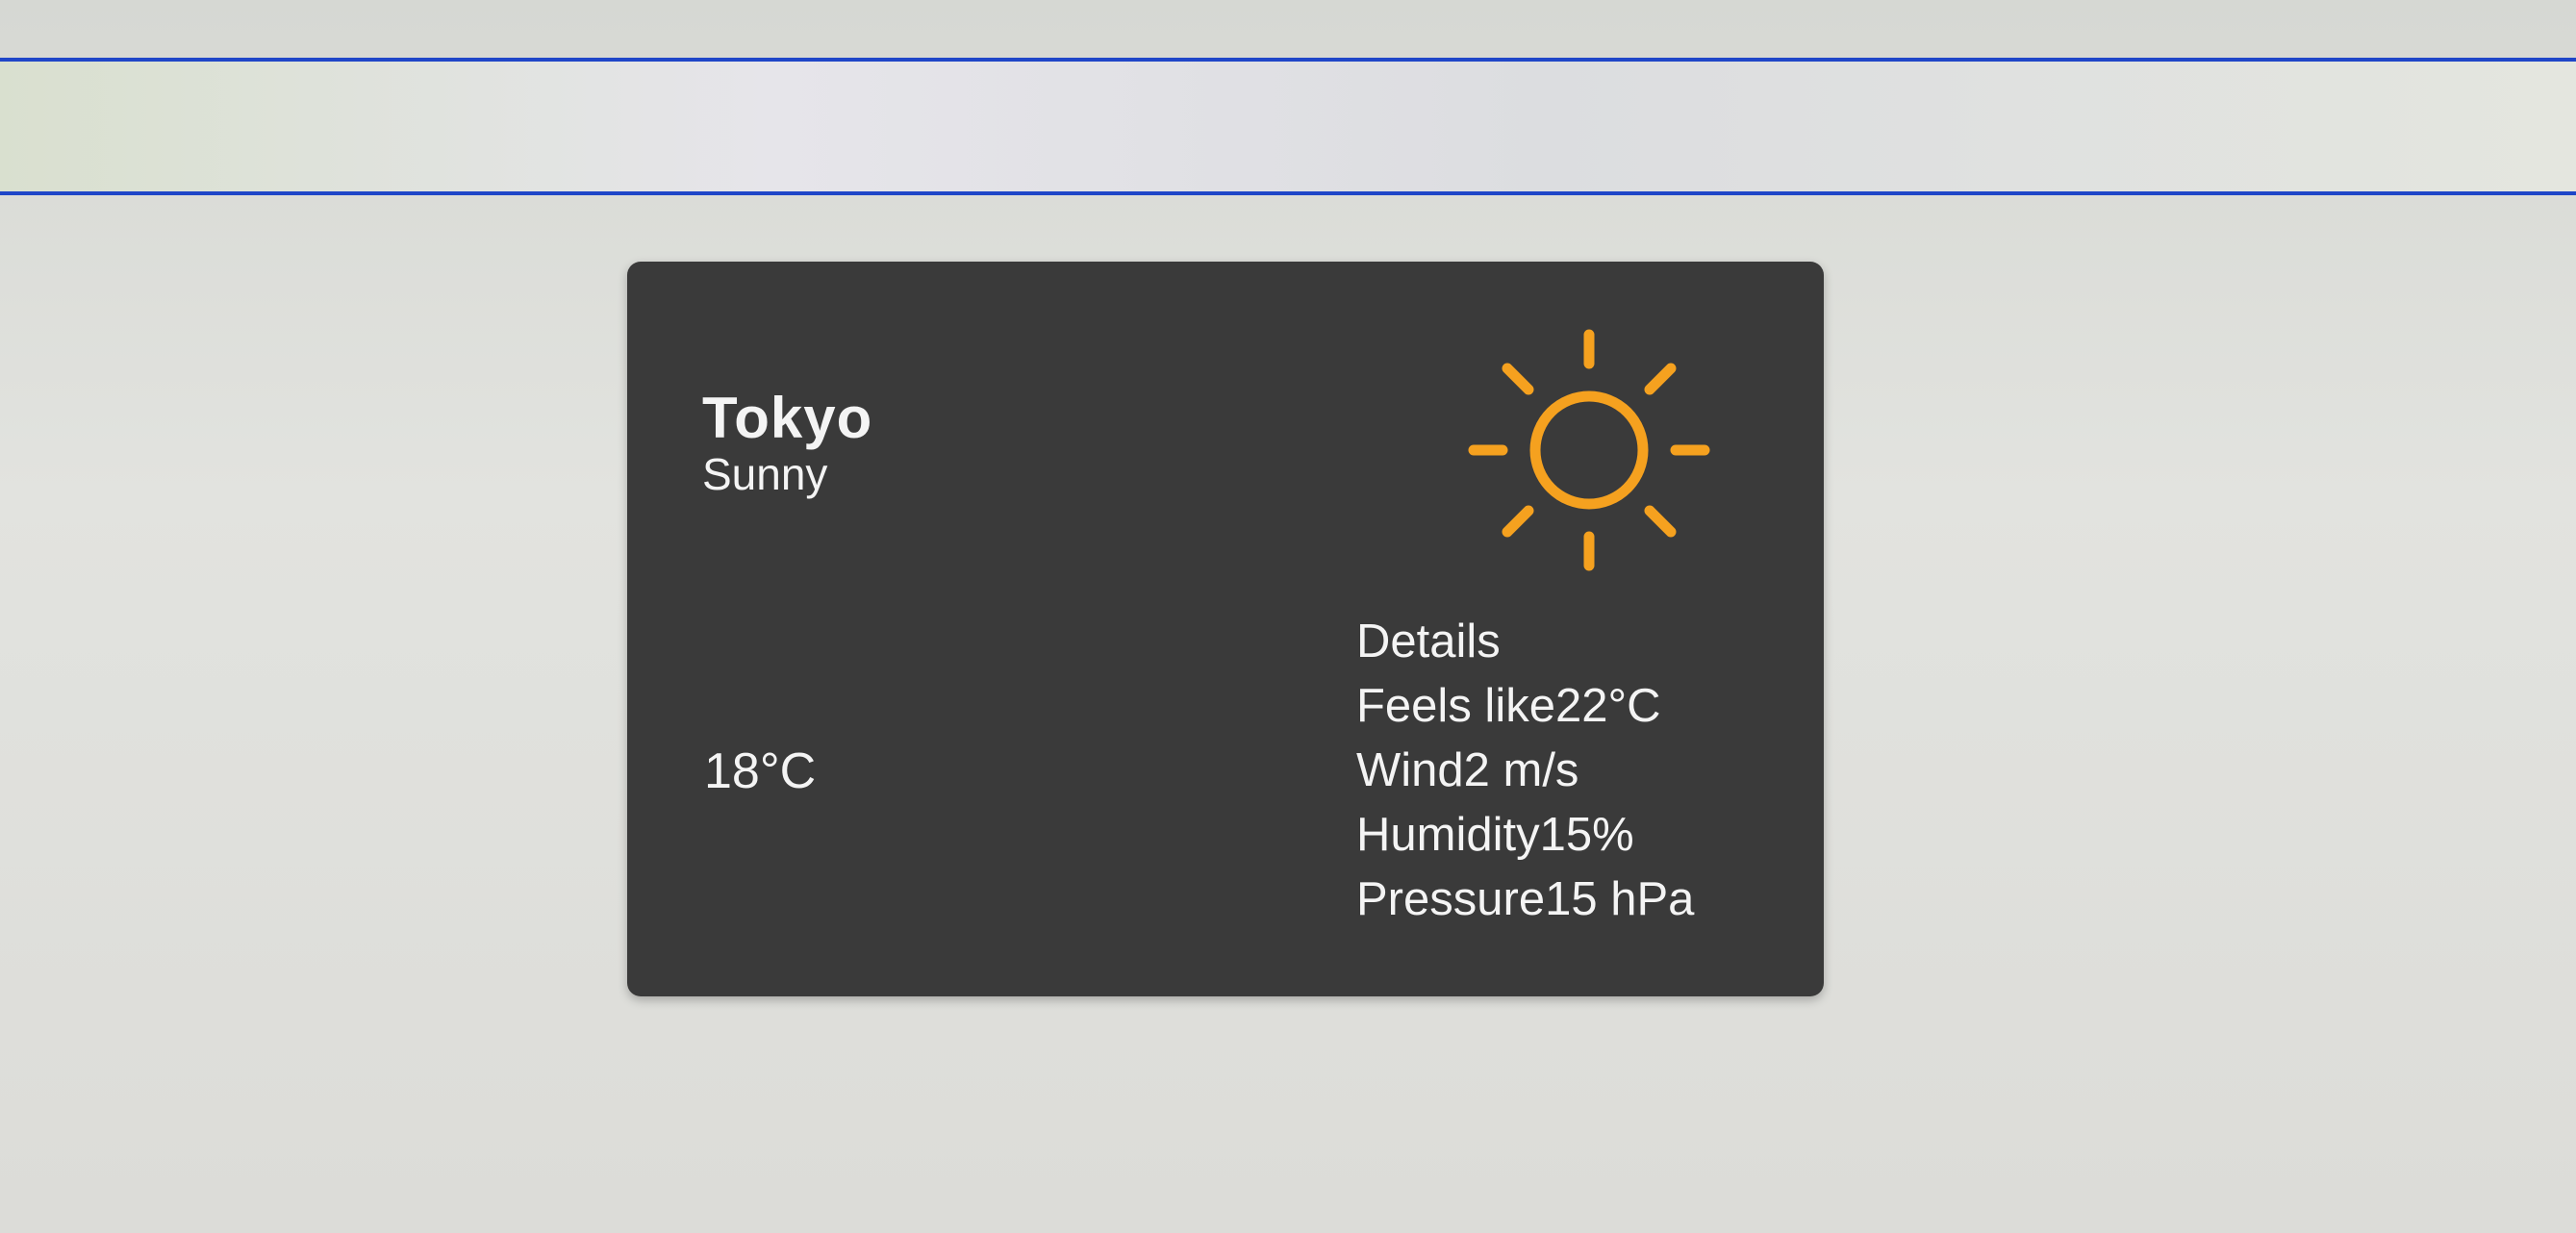 This screenshot has width=2576, height=1233. Describe the element at coordinates (1448, 835) in the screenshot. I see `detail-label: Humidity` at that location.